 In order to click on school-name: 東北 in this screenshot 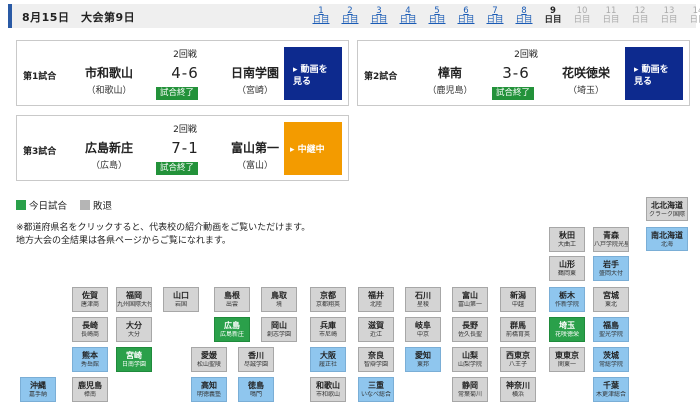, I will do `click(610, 304)`.